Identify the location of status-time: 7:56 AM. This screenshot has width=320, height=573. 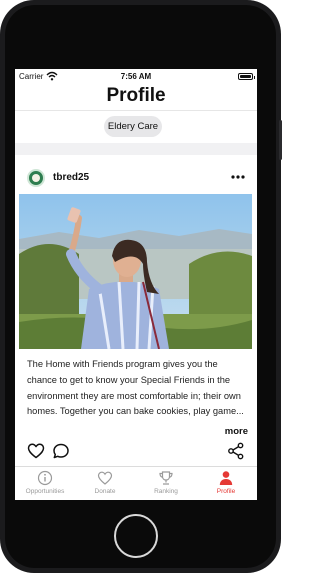
(136, 76).